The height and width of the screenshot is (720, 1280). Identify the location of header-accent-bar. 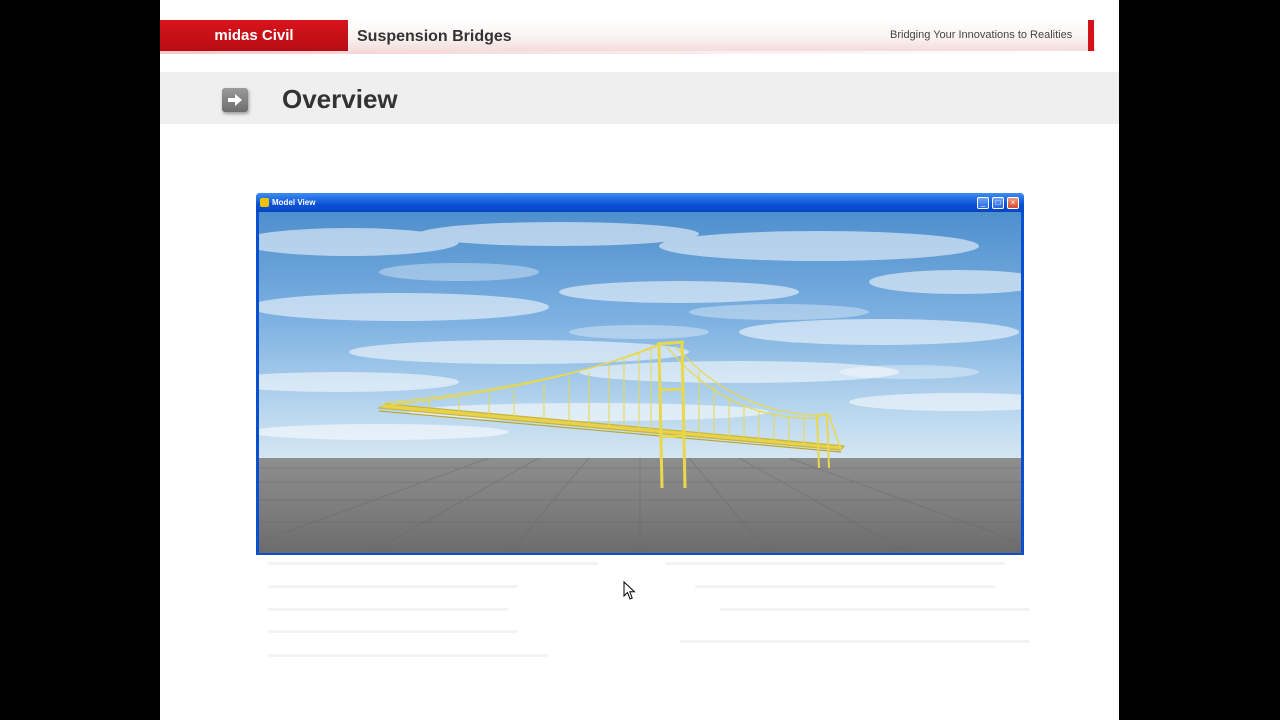
(1091, 35).